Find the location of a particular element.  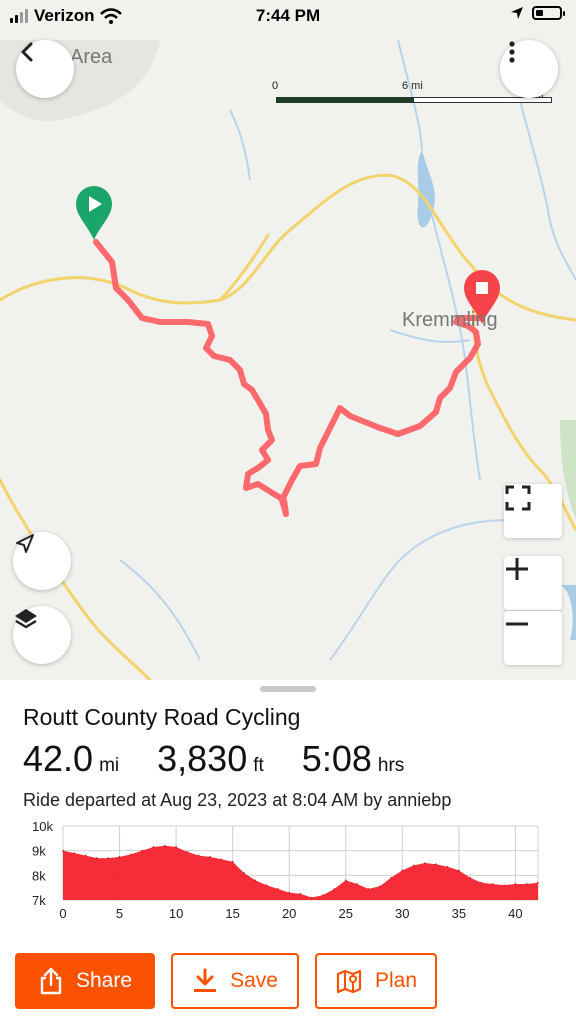

plus-icon is located at coordinates (517, 569).